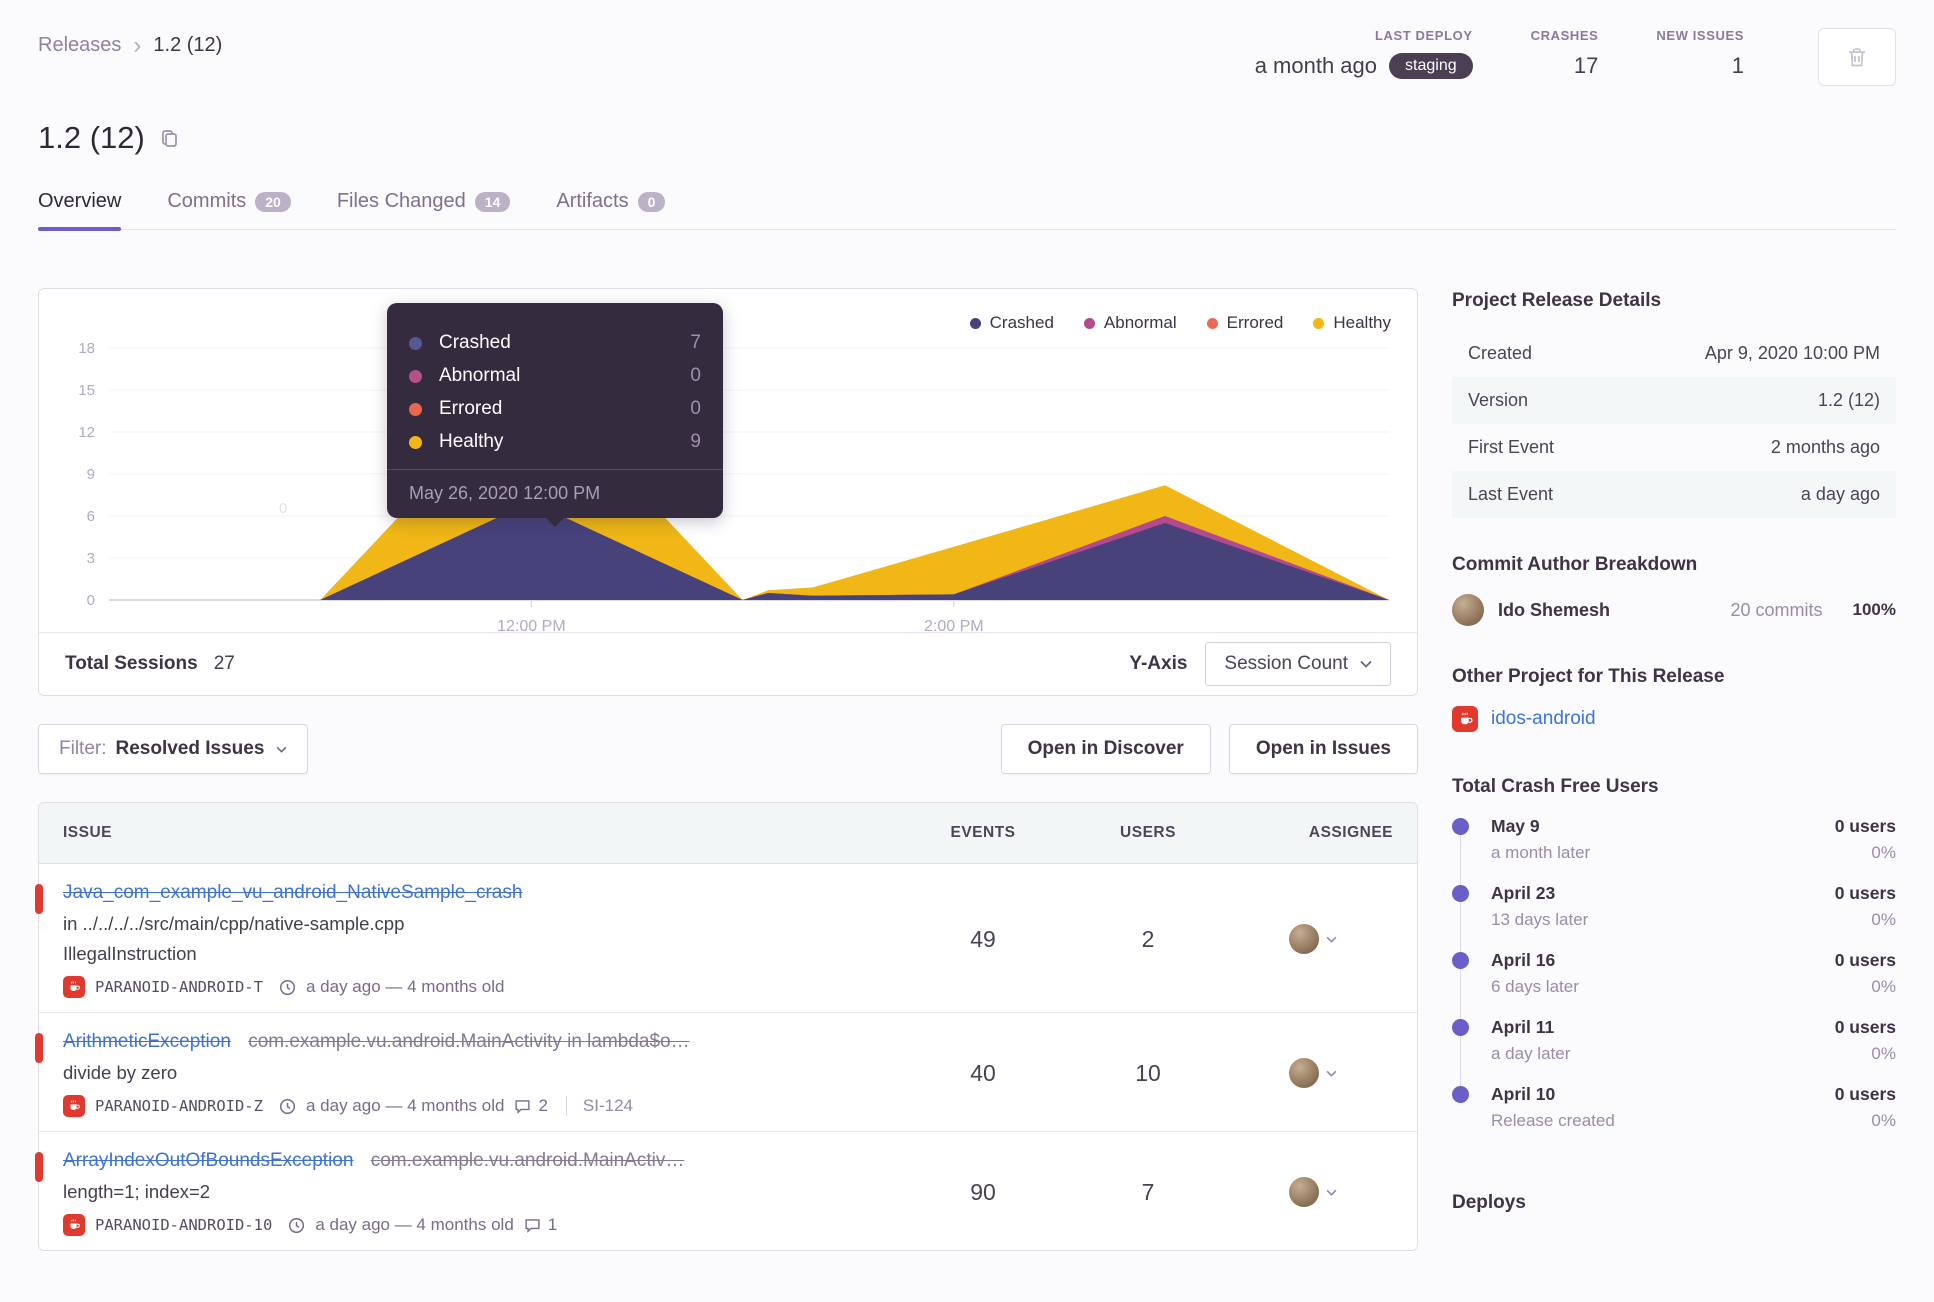 This screenshot has width=1934, height=1302. What do you see at coordinates (88, 832) in the screenshot?
I see `column-issue: ISSUE` at bounding box center [88, 832].